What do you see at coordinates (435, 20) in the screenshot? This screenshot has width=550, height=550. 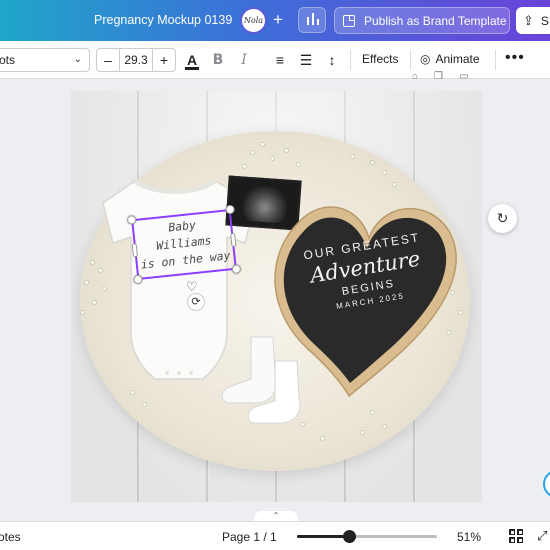 I see `publish-label: Publish as Brand Template` at bounding box center [435, 20].